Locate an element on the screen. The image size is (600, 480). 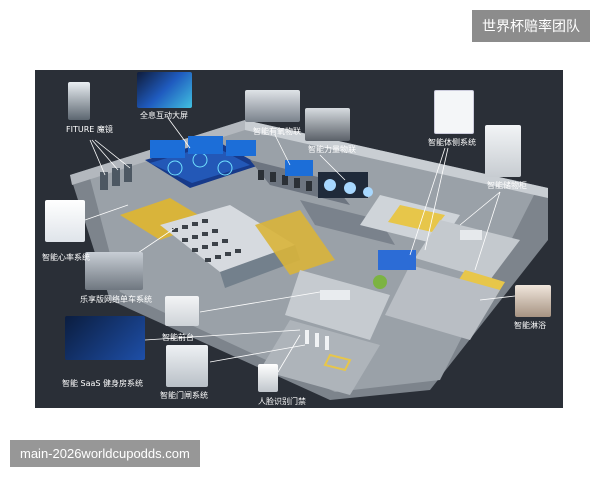
front-desk is located at coordinates (335, 295).